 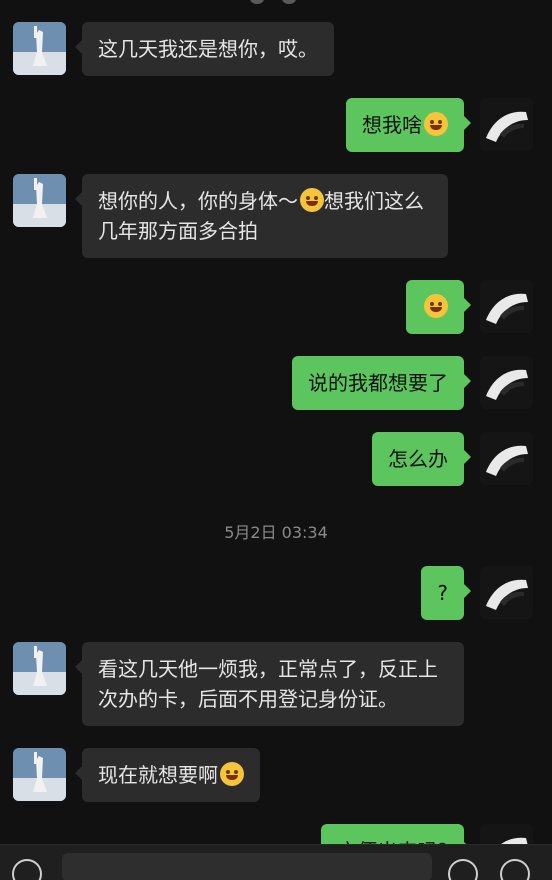 What do you see at coordinates (312, 200) in the screenshot?
I see `laughing-face-emoji-icon` at bounding box center [312, 200].